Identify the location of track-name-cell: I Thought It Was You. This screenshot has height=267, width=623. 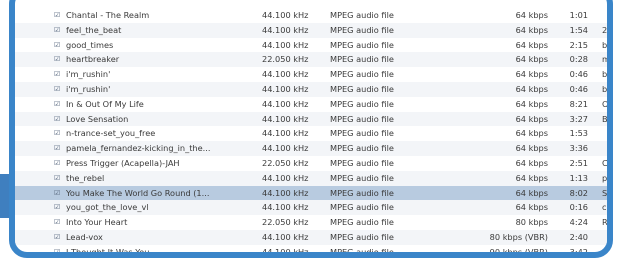
(108, 251).